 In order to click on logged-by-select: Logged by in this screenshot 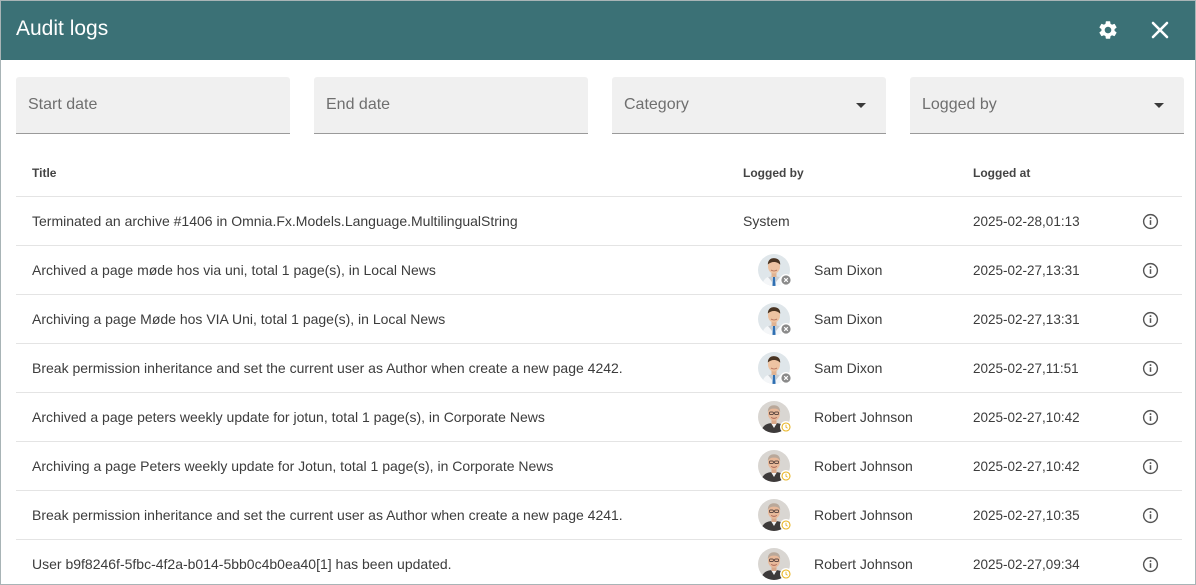, I will do `click(1047, 105)`.